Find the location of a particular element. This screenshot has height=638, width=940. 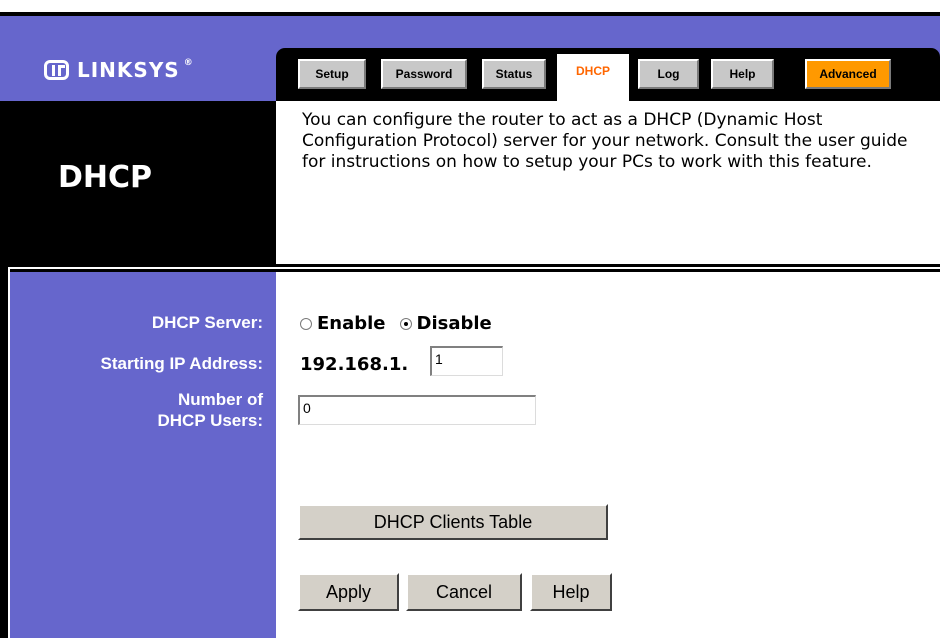

num-users-label-line2: DHCP Users: is located at coordinates (210, 420).